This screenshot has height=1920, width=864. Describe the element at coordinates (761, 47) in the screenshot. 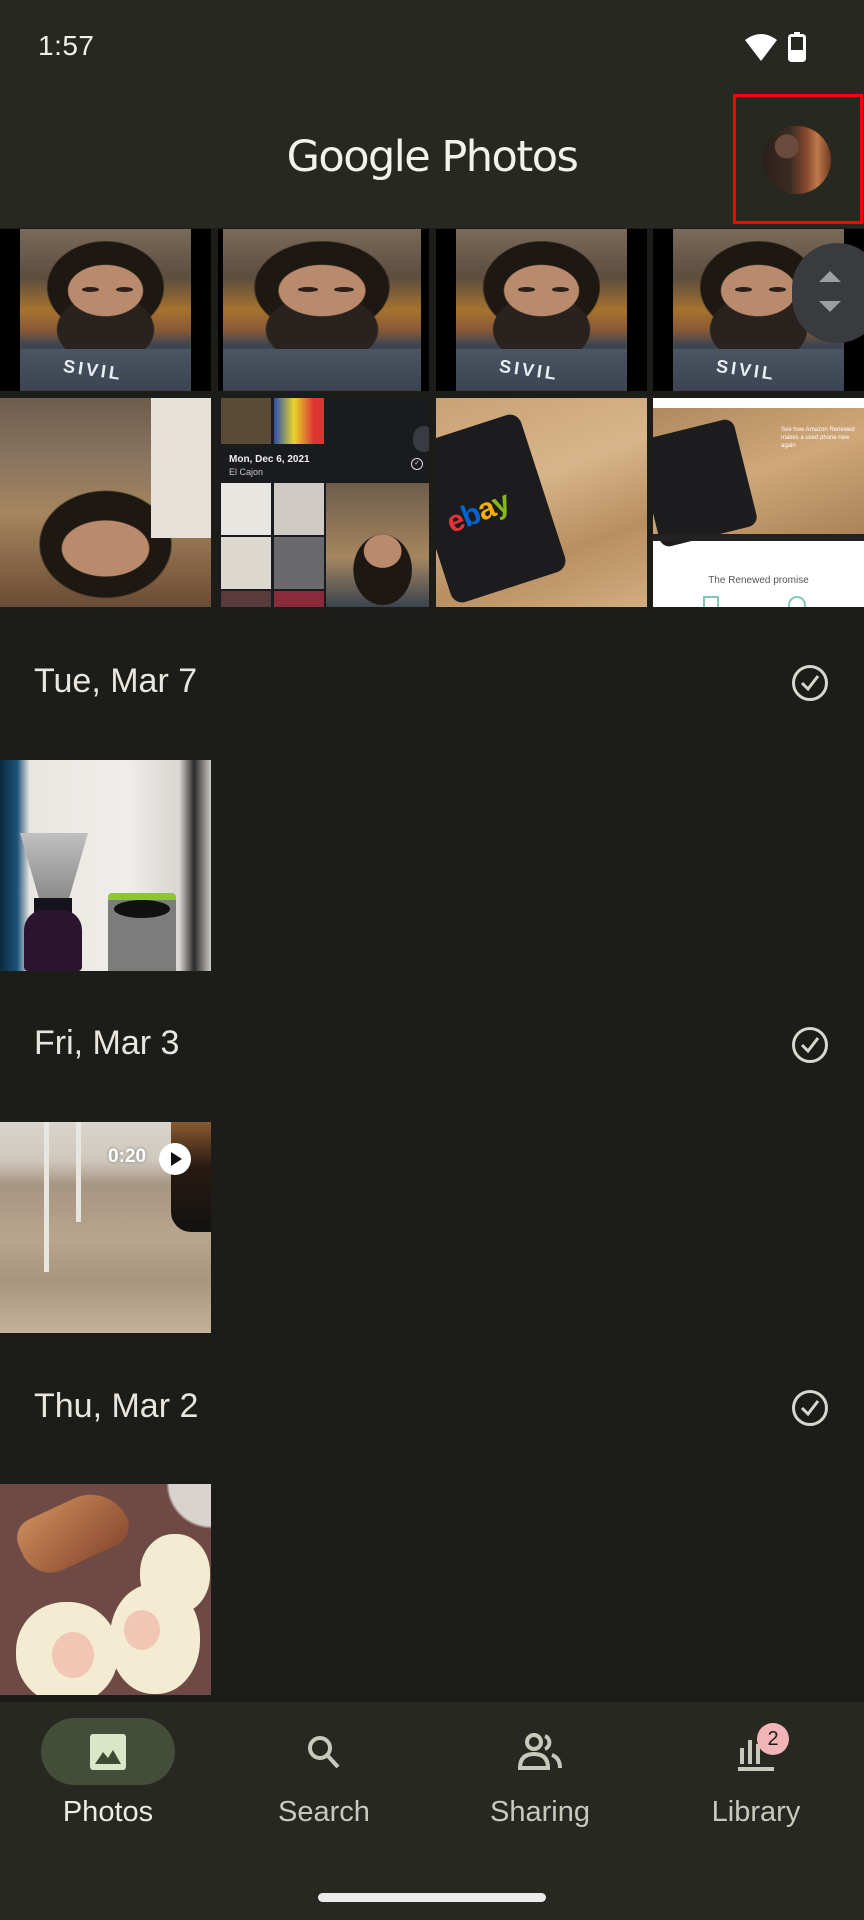

I see `wifi-icon` at that location.